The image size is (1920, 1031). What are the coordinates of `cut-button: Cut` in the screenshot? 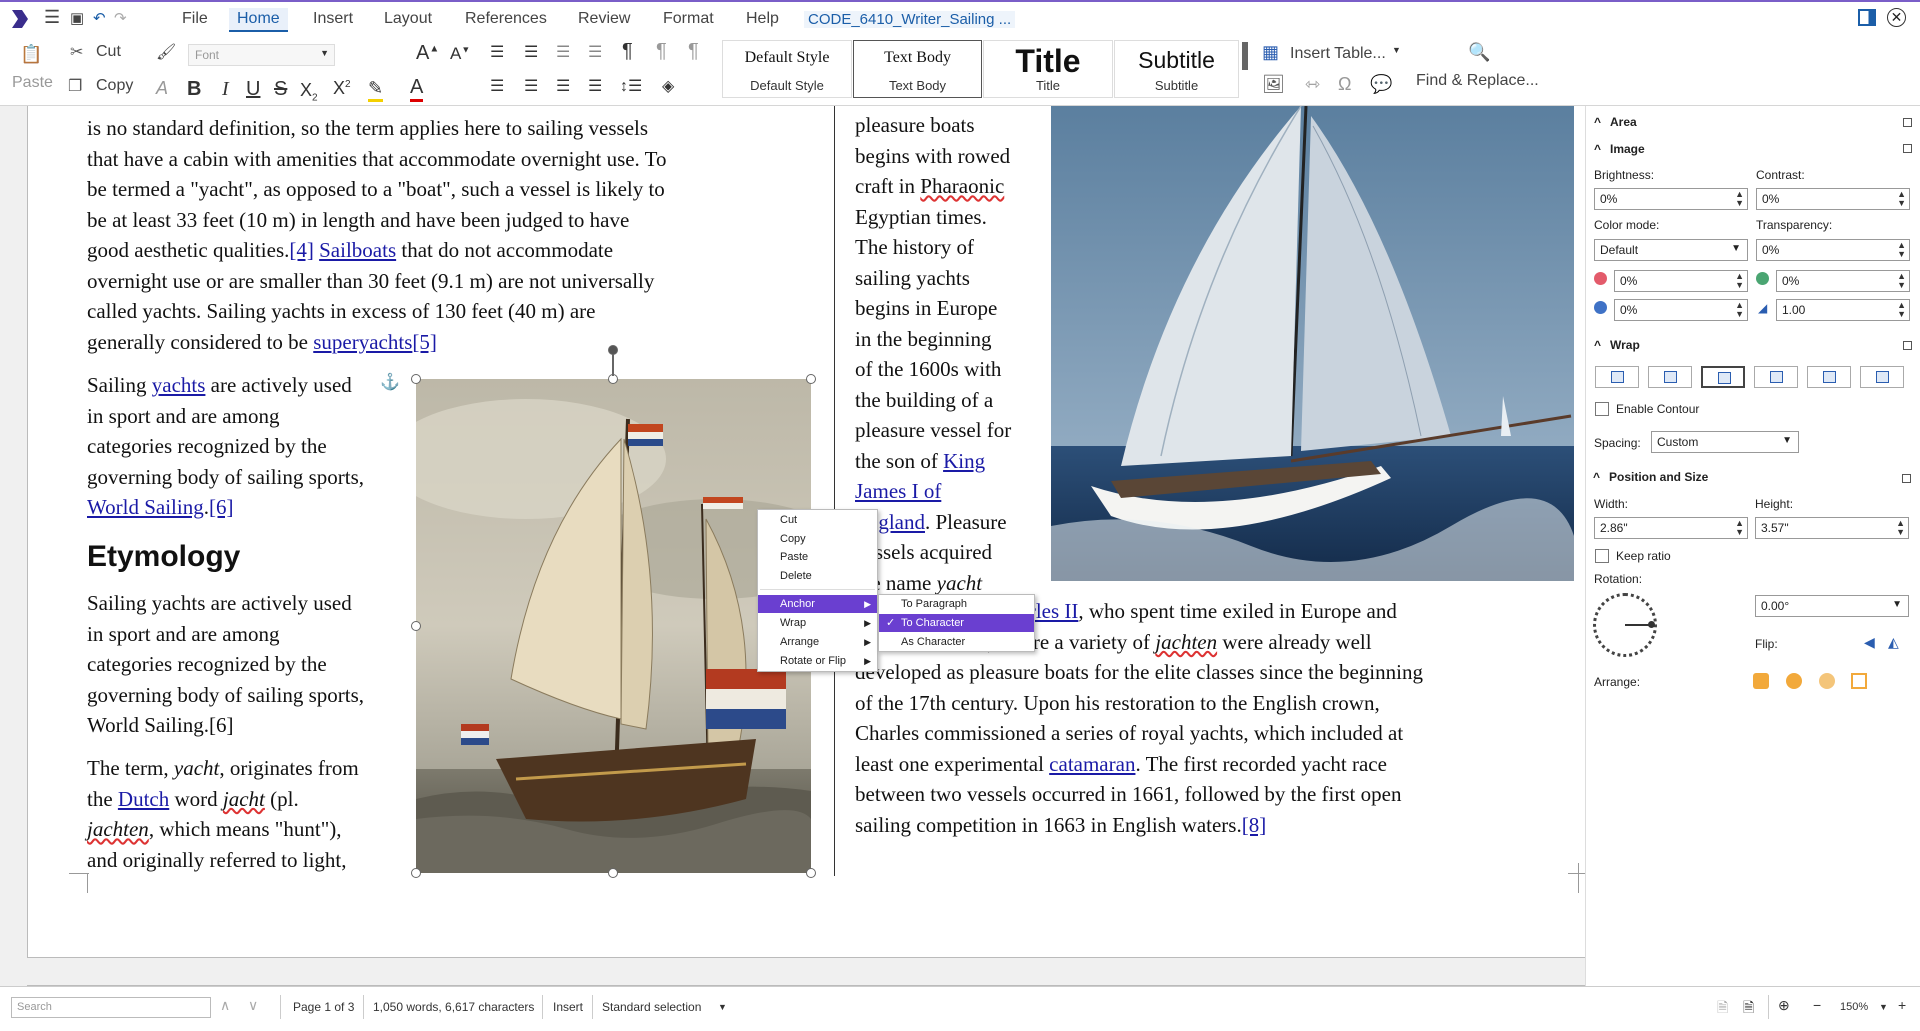 It's located at (108, 52).